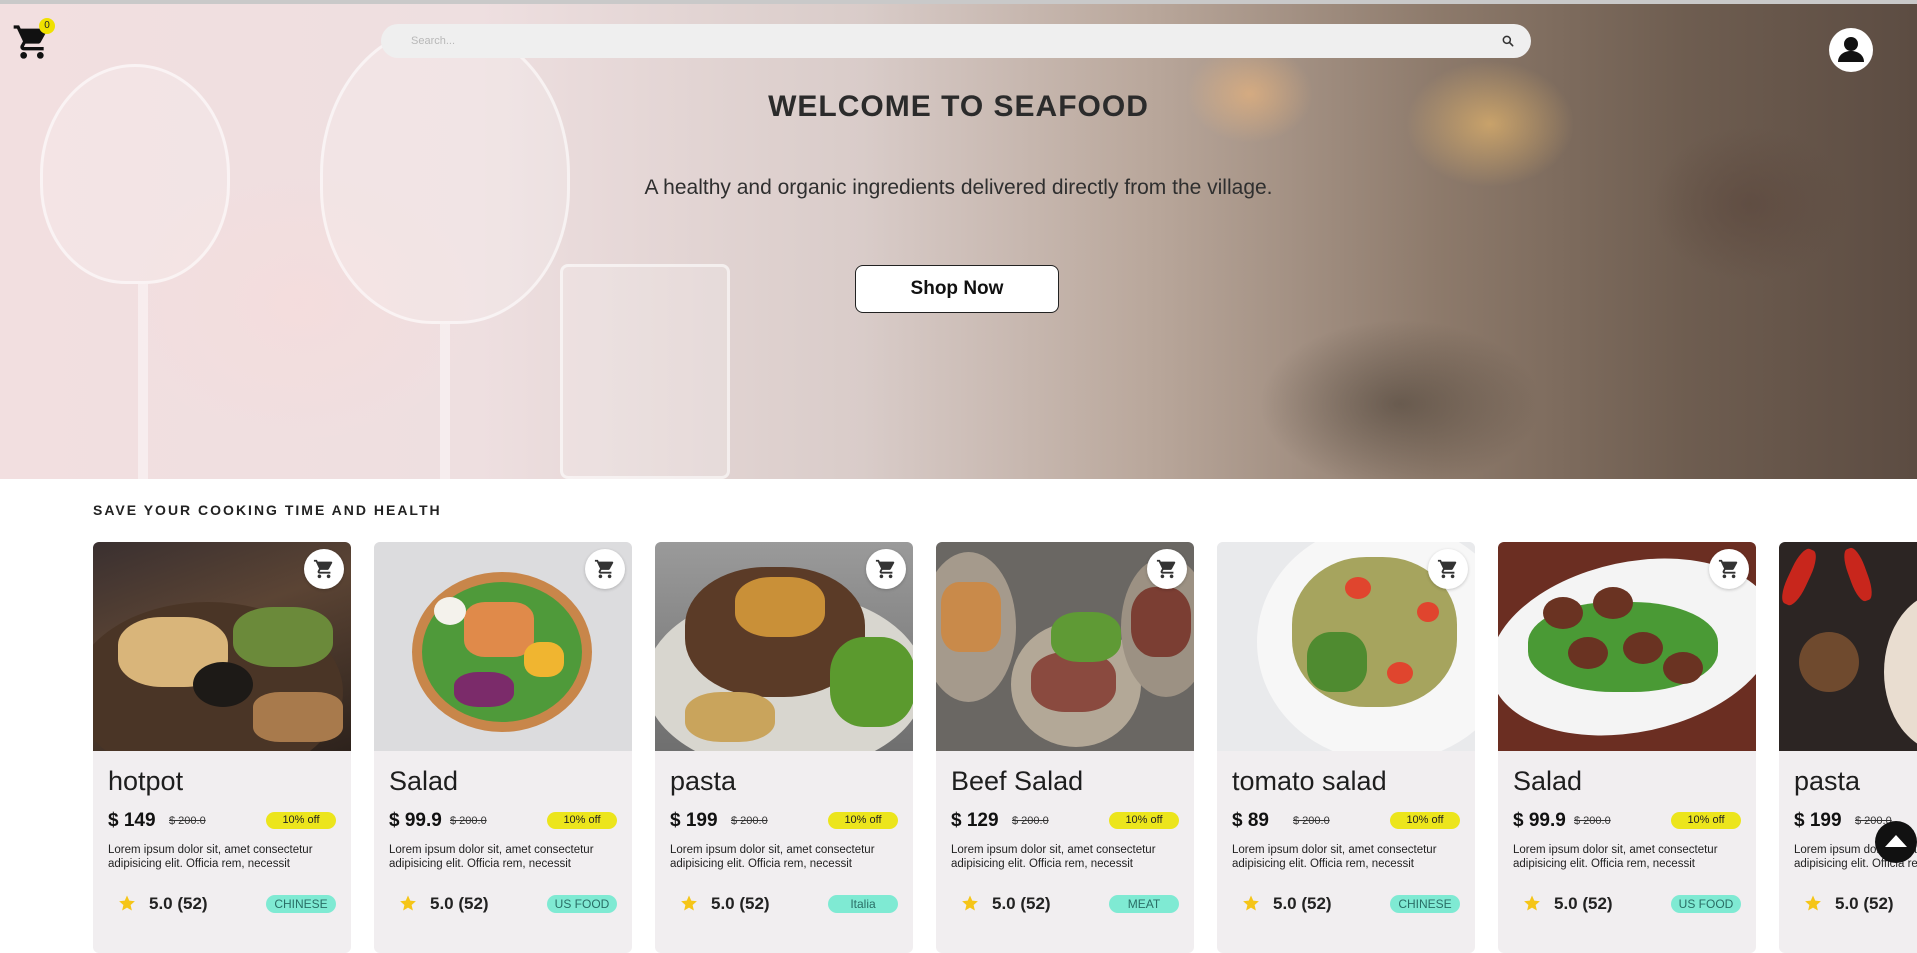  What do you see at coordinates (484, 689) in the screenshot?
I see `cabbage-decoration` at bounding box center [484, 689].